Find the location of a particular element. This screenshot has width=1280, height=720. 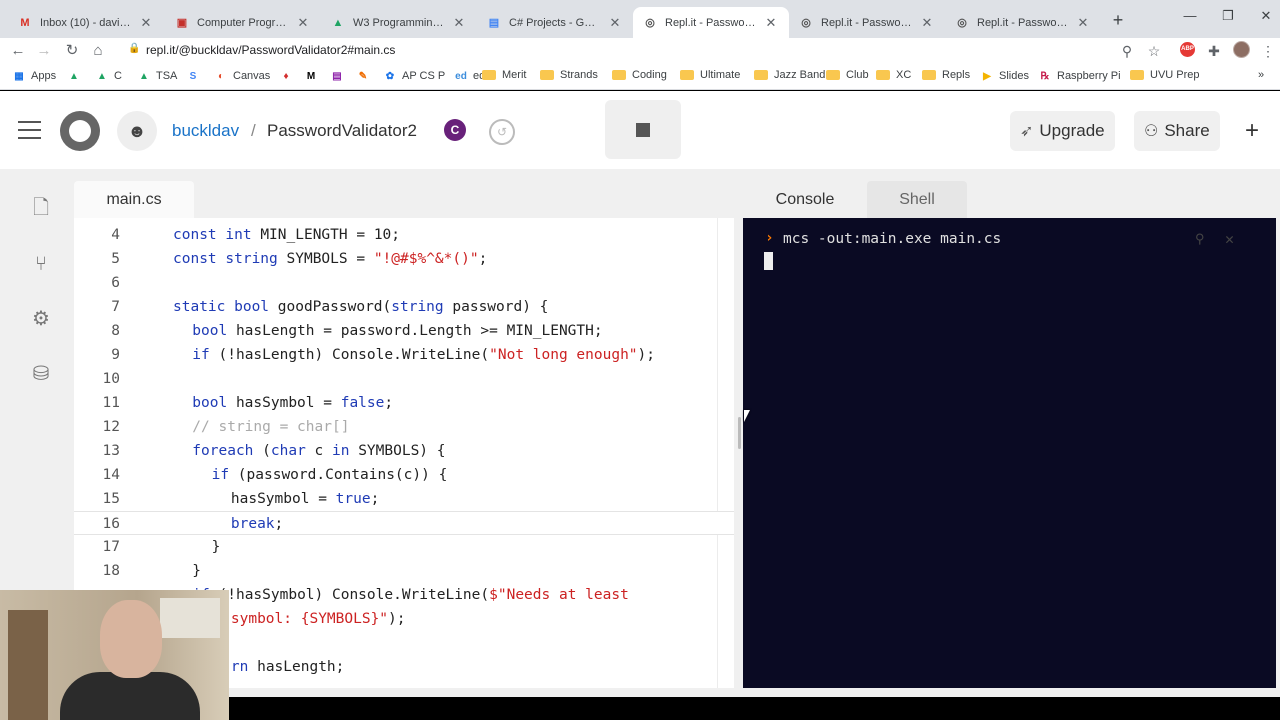

code-text: bool hasSymbol = false; is located at coordinates (292, 403).